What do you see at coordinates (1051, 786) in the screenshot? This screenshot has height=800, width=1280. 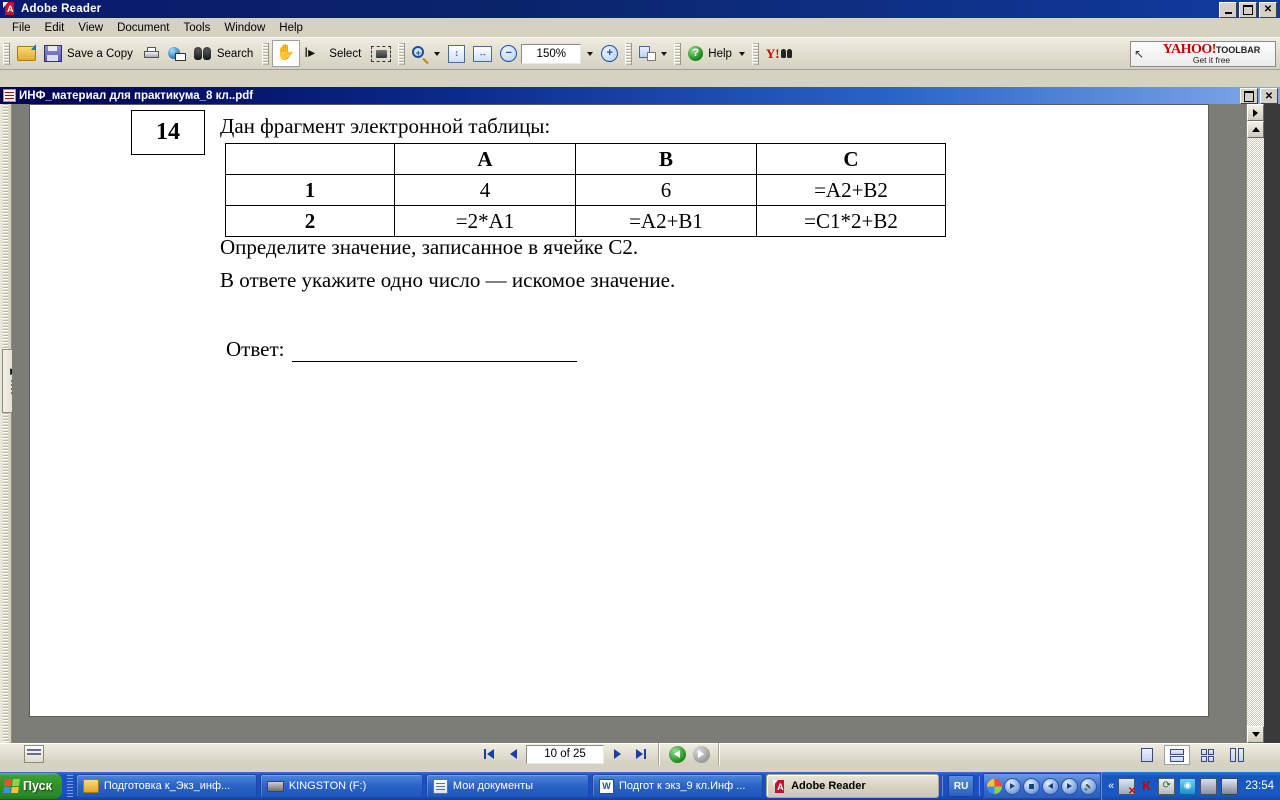 I see `media-previous-button` at bounding box center [1051, 786].